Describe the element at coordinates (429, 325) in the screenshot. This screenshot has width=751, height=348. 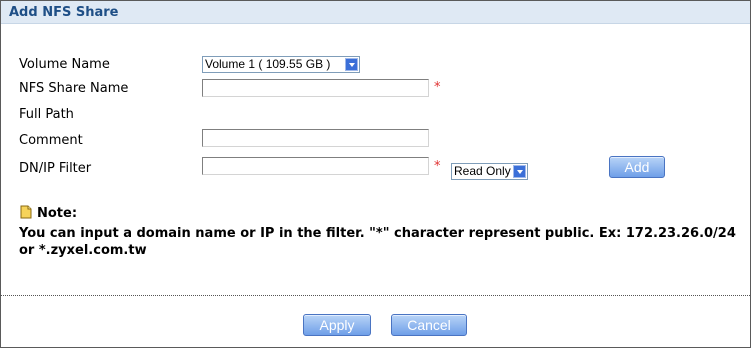
I see `cancel-button: Cancel` at that location.